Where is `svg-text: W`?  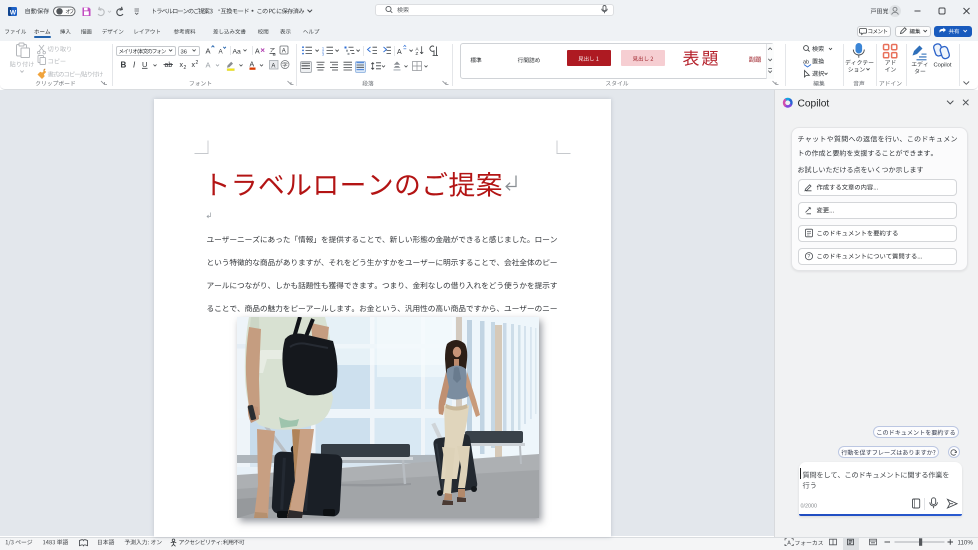
svg-text: W is located at coordinates (13, 12).